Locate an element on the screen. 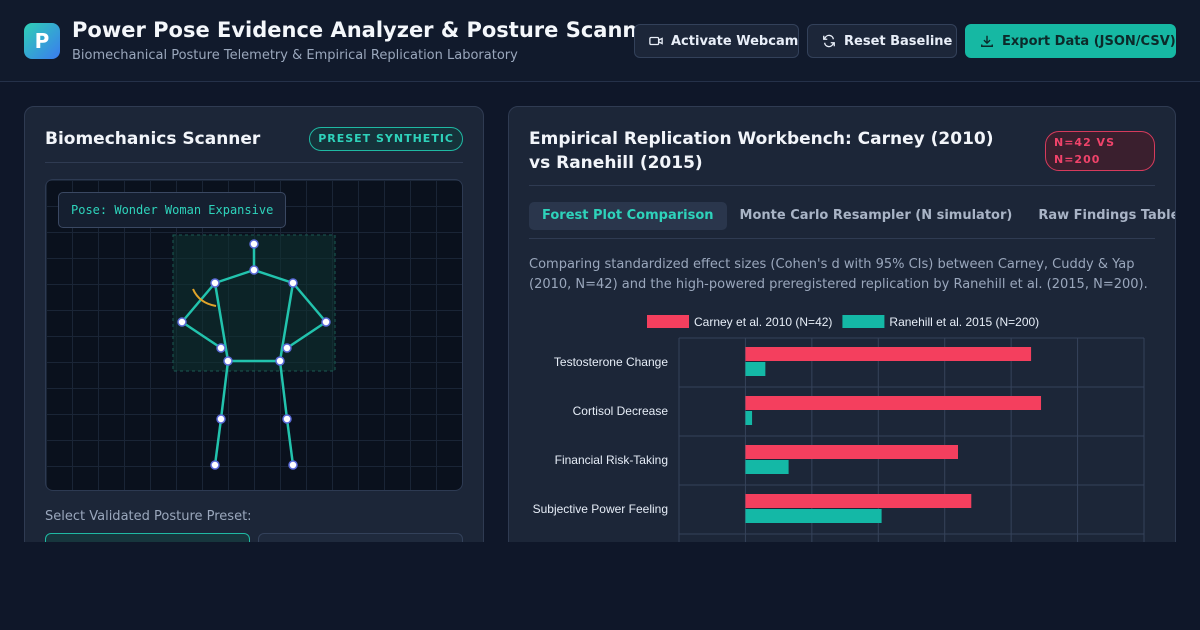 This screenshot has height=630, width=1200. tab-forest-plot: Forest Plot Comparison is located at coordinates (628, 216).